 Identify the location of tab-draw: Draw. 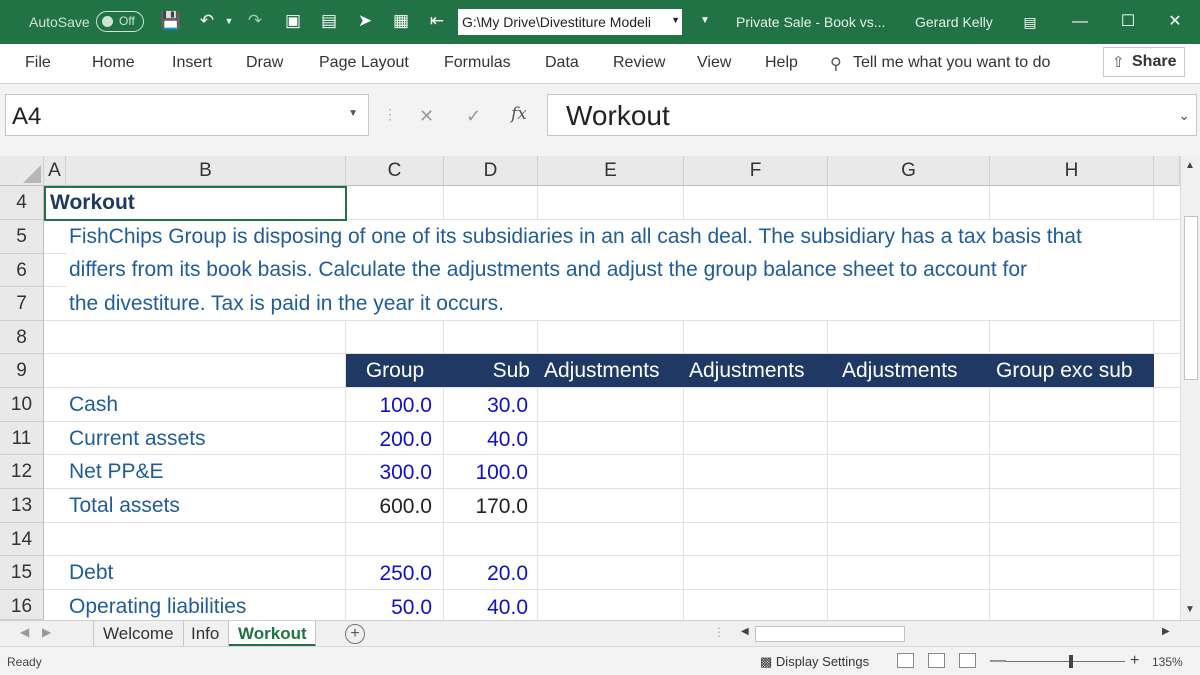
(264, 63).